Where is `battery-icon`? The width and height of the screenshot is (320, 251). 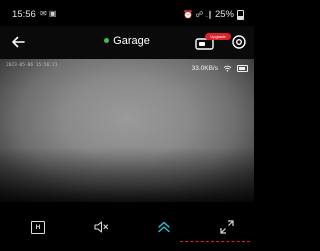
battery-icon is located at coordinates (240, 14).